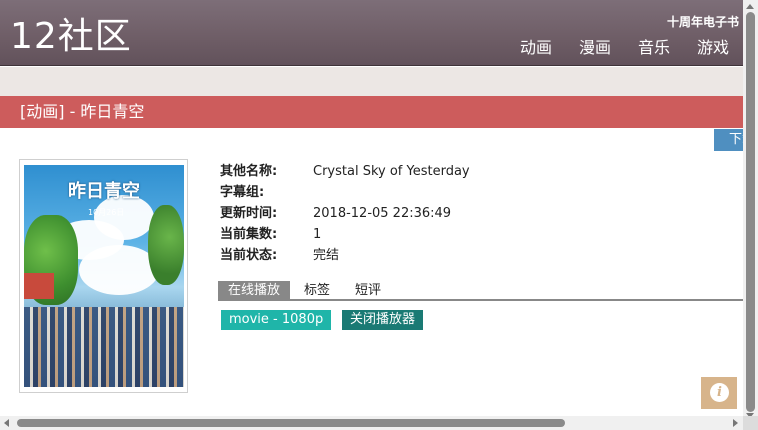 Image resolution: width=758 pixels, height=430 pixels. What do you see at coordinates (6, 423) in the screenshot?
I see `scroll-left-icon` at bounding box center [6, 423].